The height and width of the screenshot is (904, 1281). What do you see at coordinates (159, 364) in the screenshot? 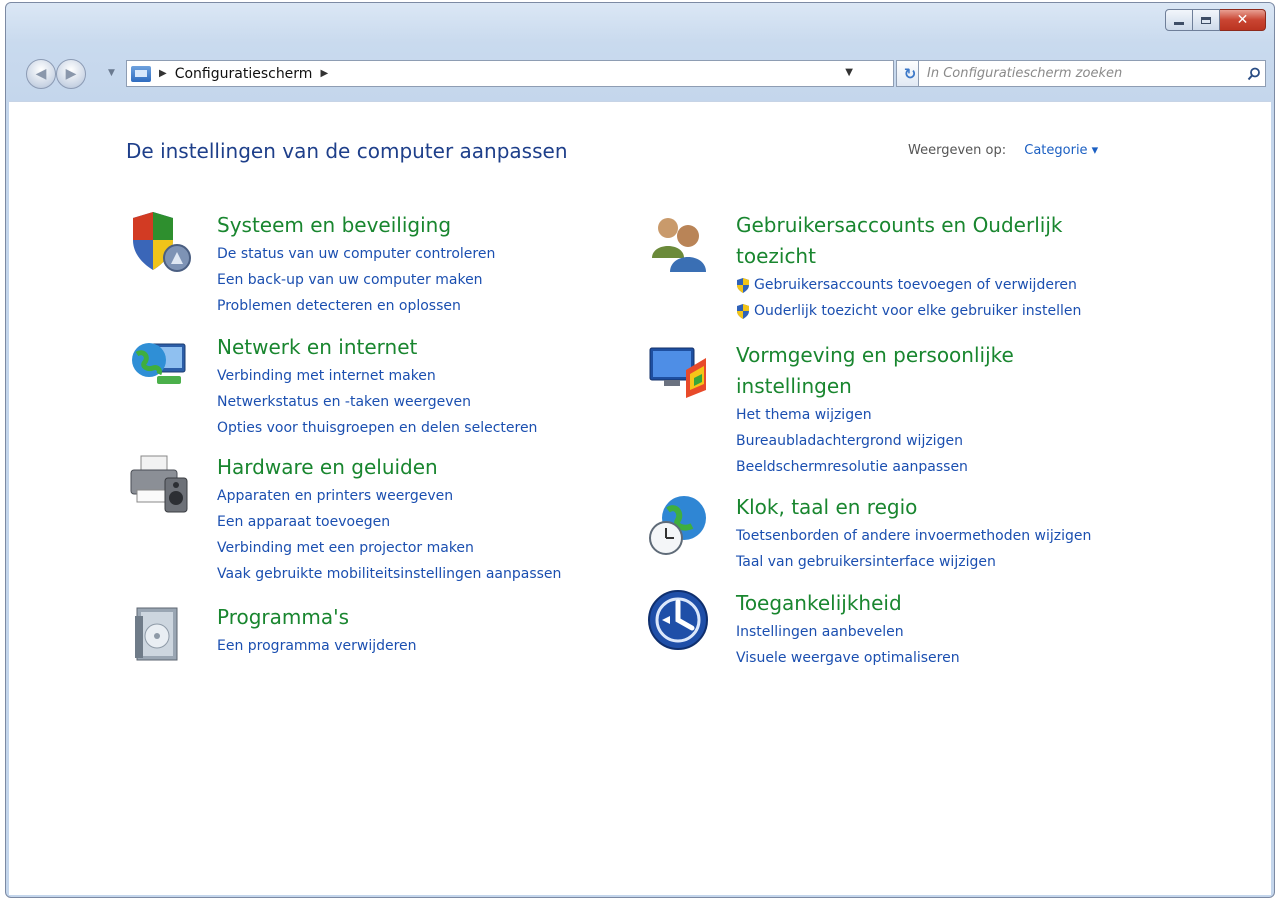
I see `network-globe-icon` at bounding box center [159, 364].